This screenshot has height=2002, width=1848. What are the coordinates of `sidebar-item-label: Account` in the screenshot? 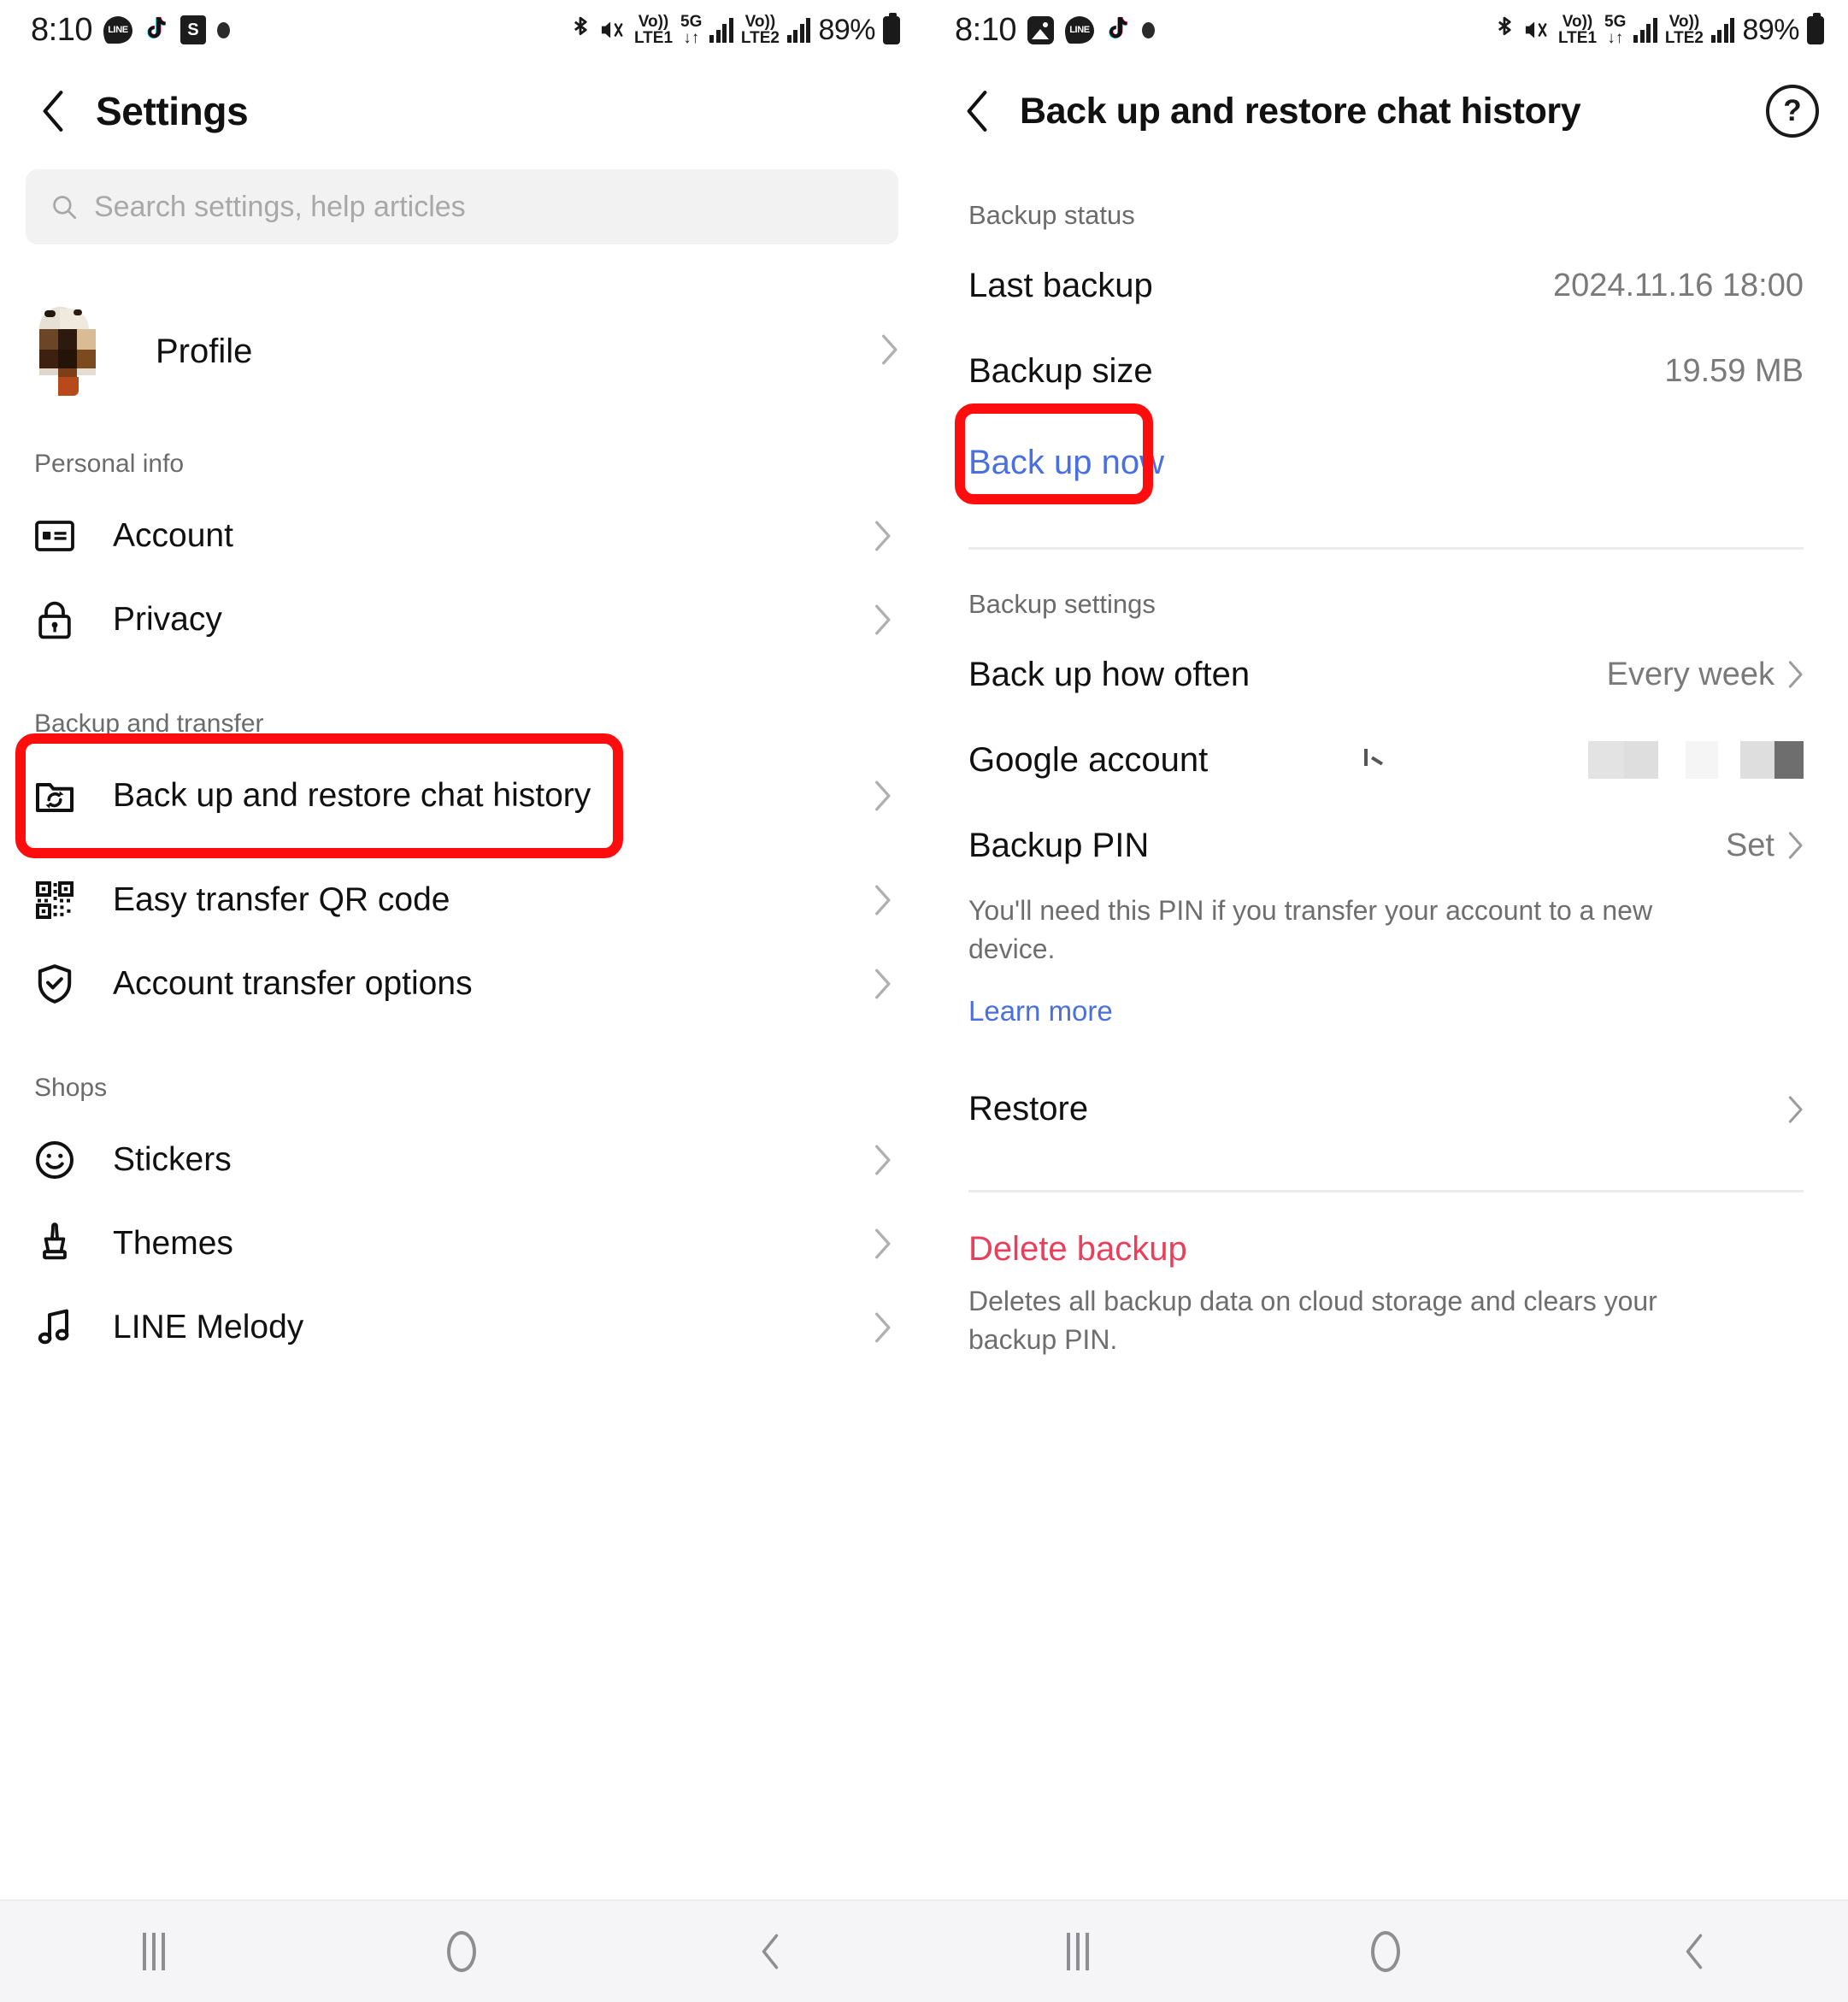 It's located at (173, 536).